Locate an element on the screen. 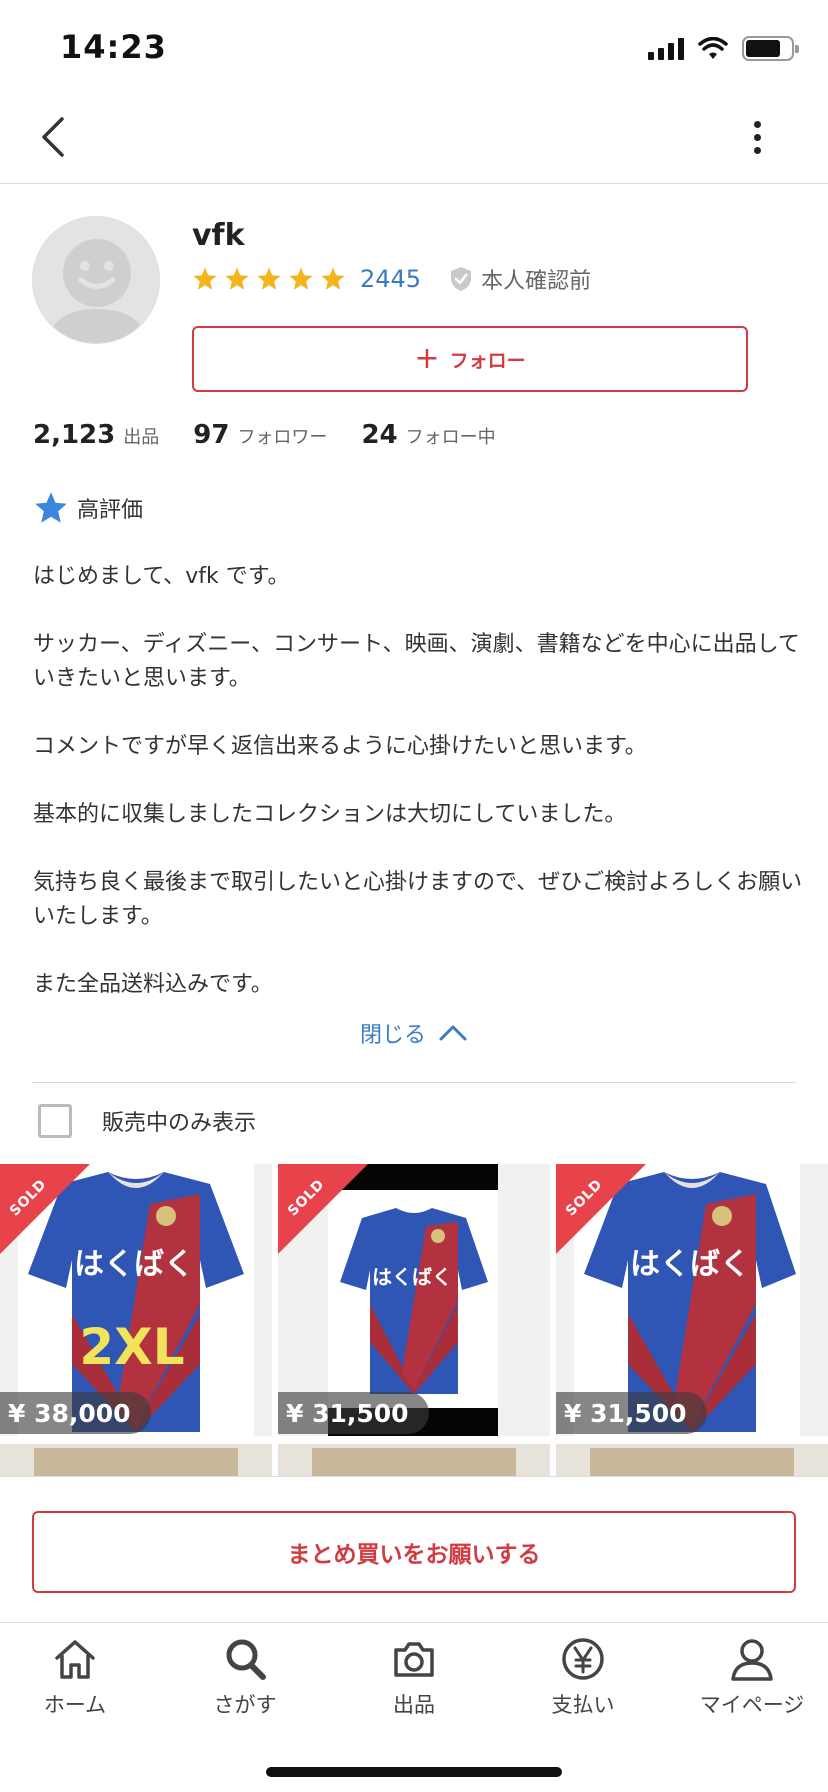  camera-icon is located at coordinates (414, 1659).